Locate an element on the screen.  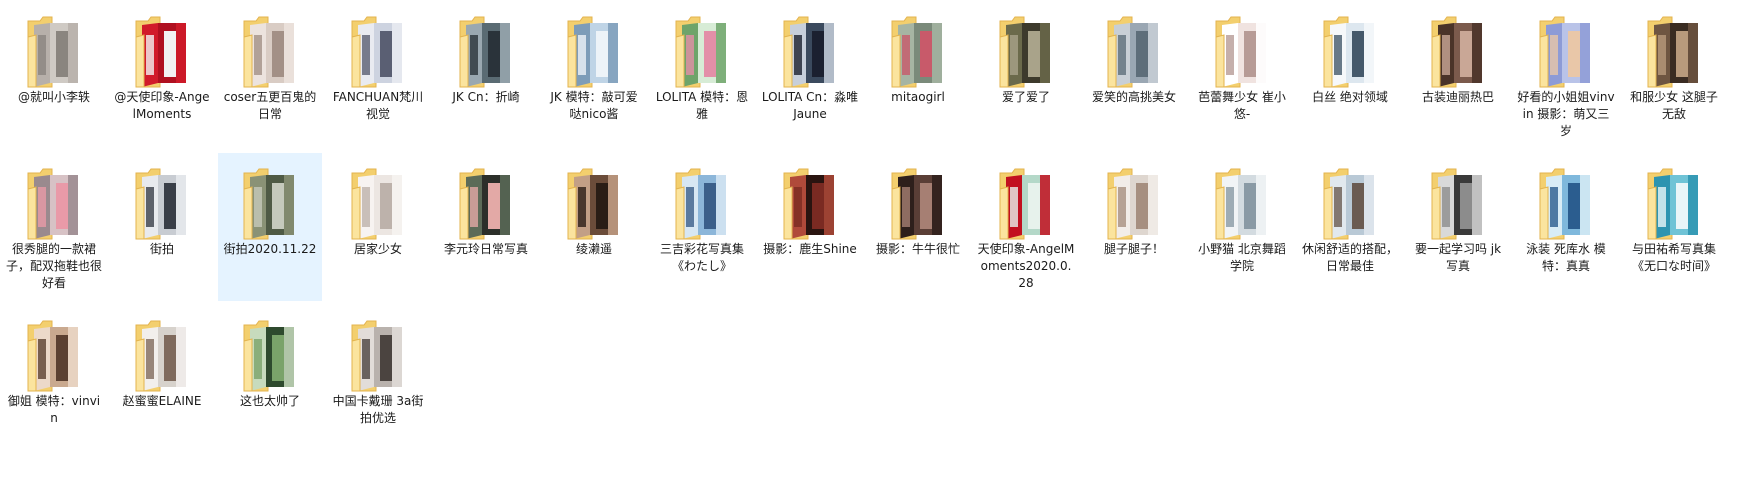
folder-name-label: 这也太帅了 is located at coordinates (269, 401).